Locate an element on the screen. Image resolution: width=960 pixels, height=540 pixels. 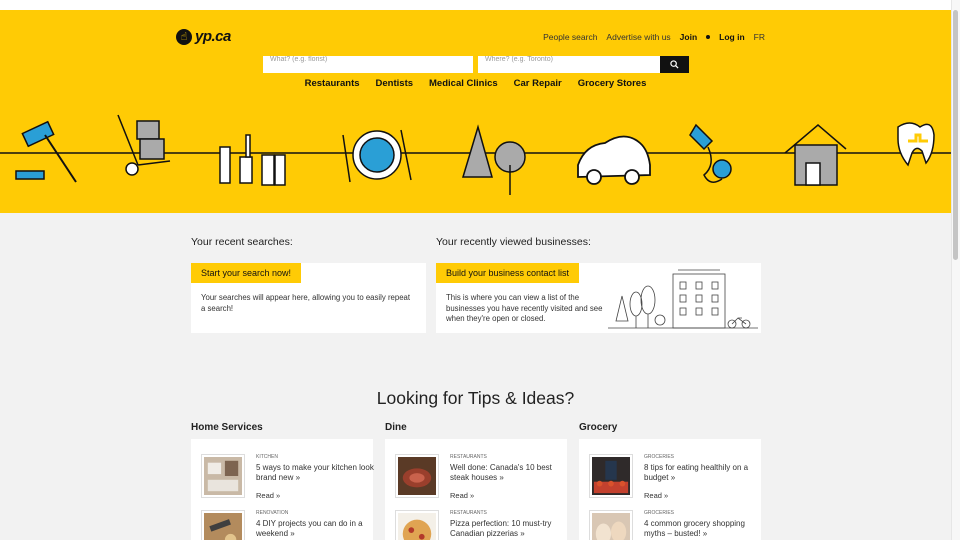
advertise-link: Advertise with us is located at coordinates (638, 37).